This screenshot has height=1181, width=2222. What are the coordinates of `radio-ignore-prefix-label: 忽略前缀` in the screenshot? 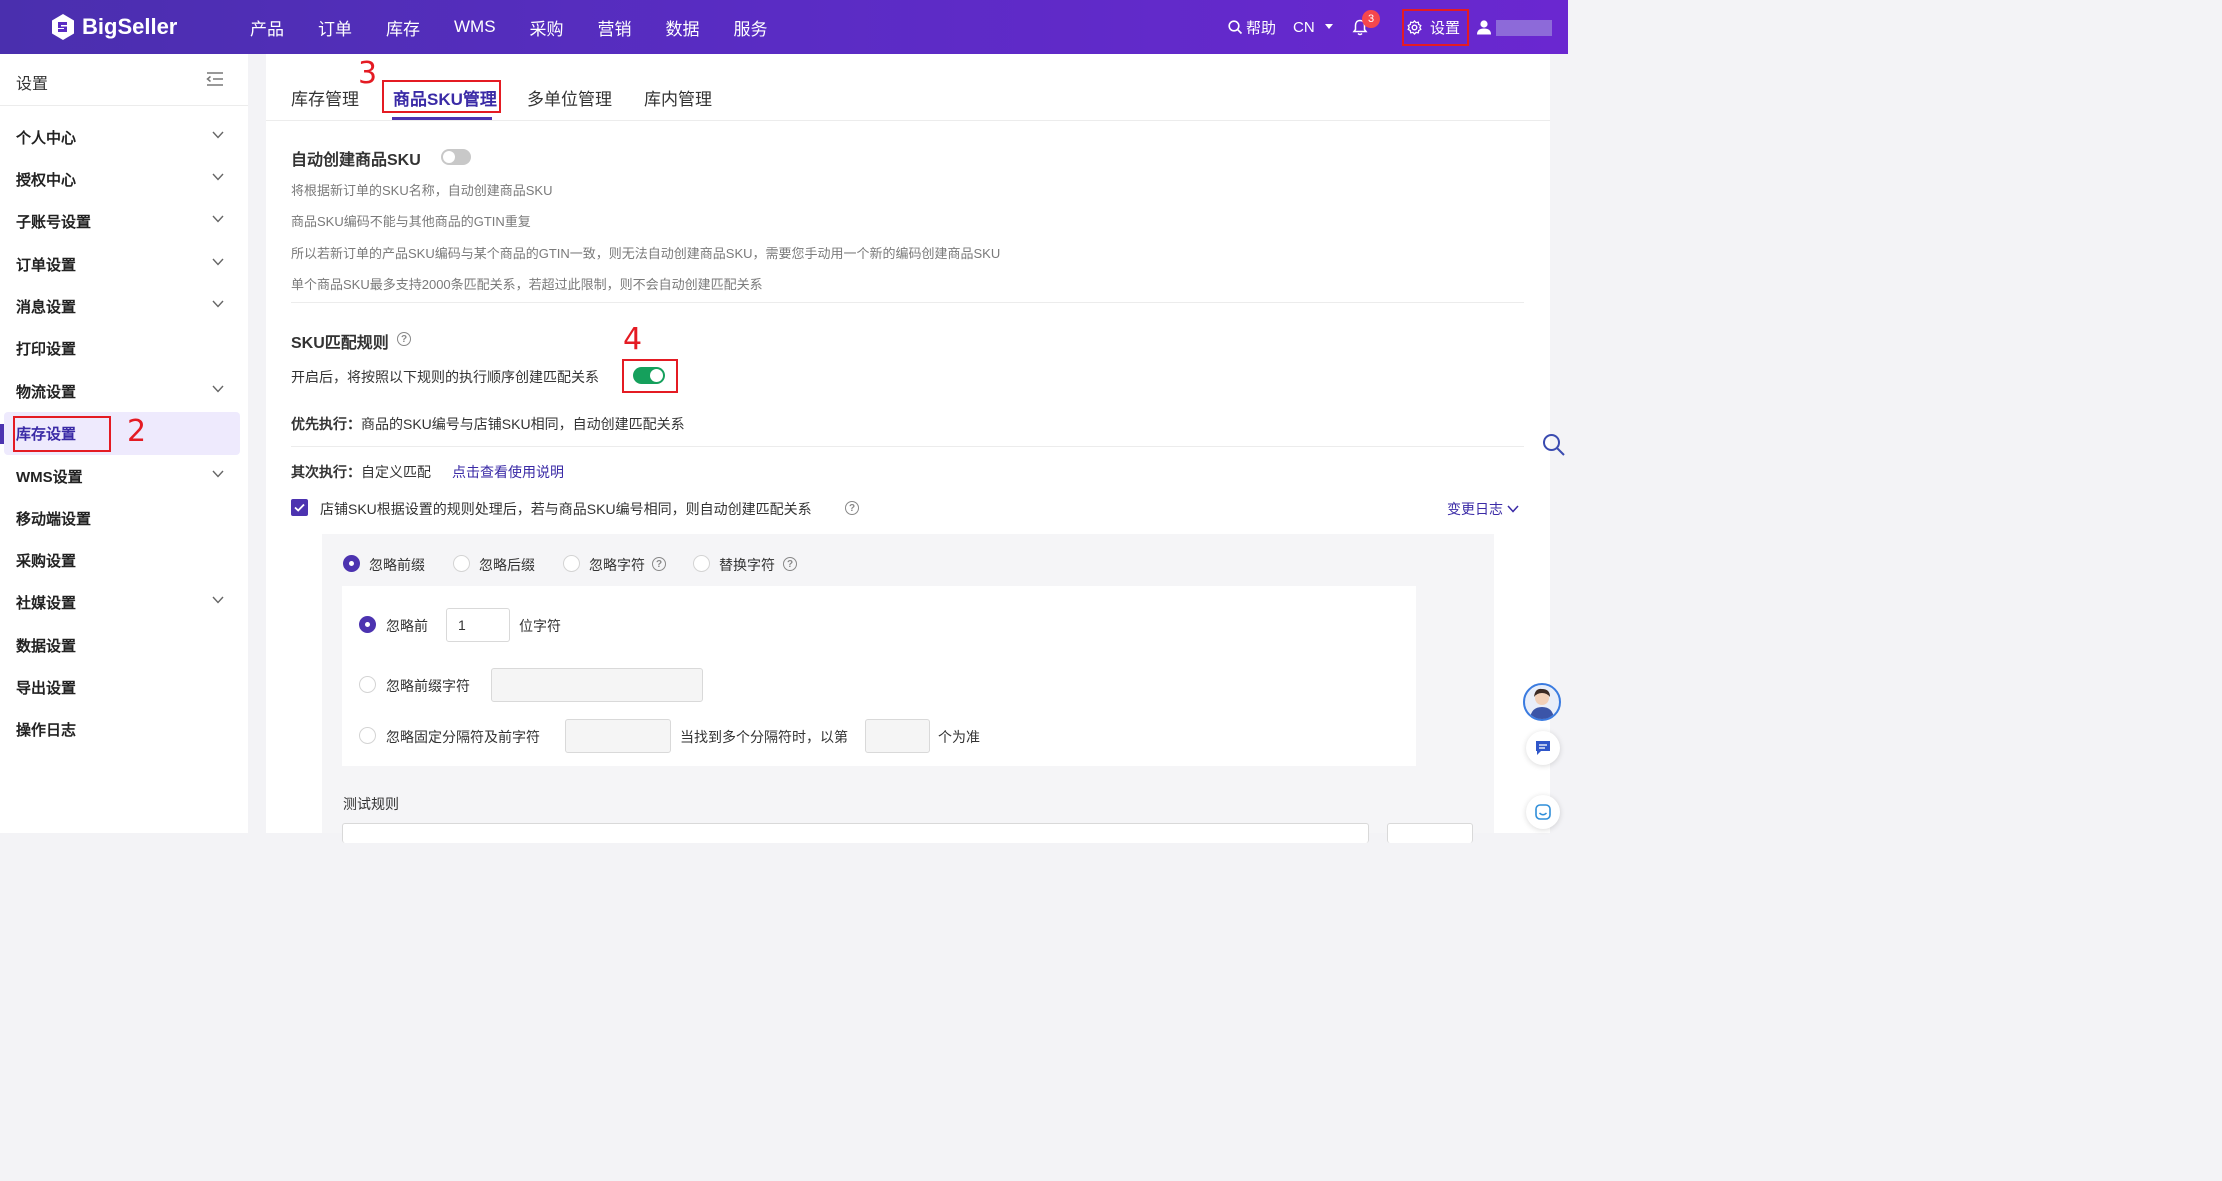 It's located at (397, 565).